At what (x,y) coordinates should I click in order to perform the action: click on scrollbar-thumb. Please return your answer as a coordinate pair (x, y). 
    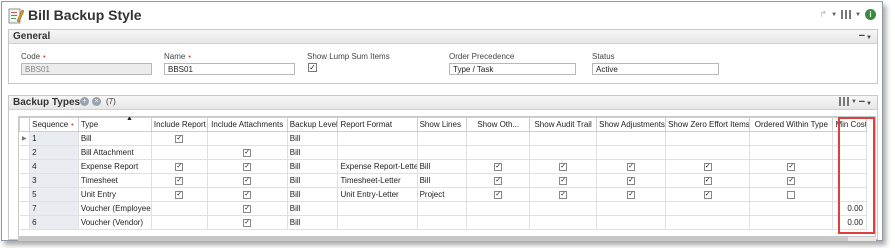
    Looking at the image, I should click on (433, 239).